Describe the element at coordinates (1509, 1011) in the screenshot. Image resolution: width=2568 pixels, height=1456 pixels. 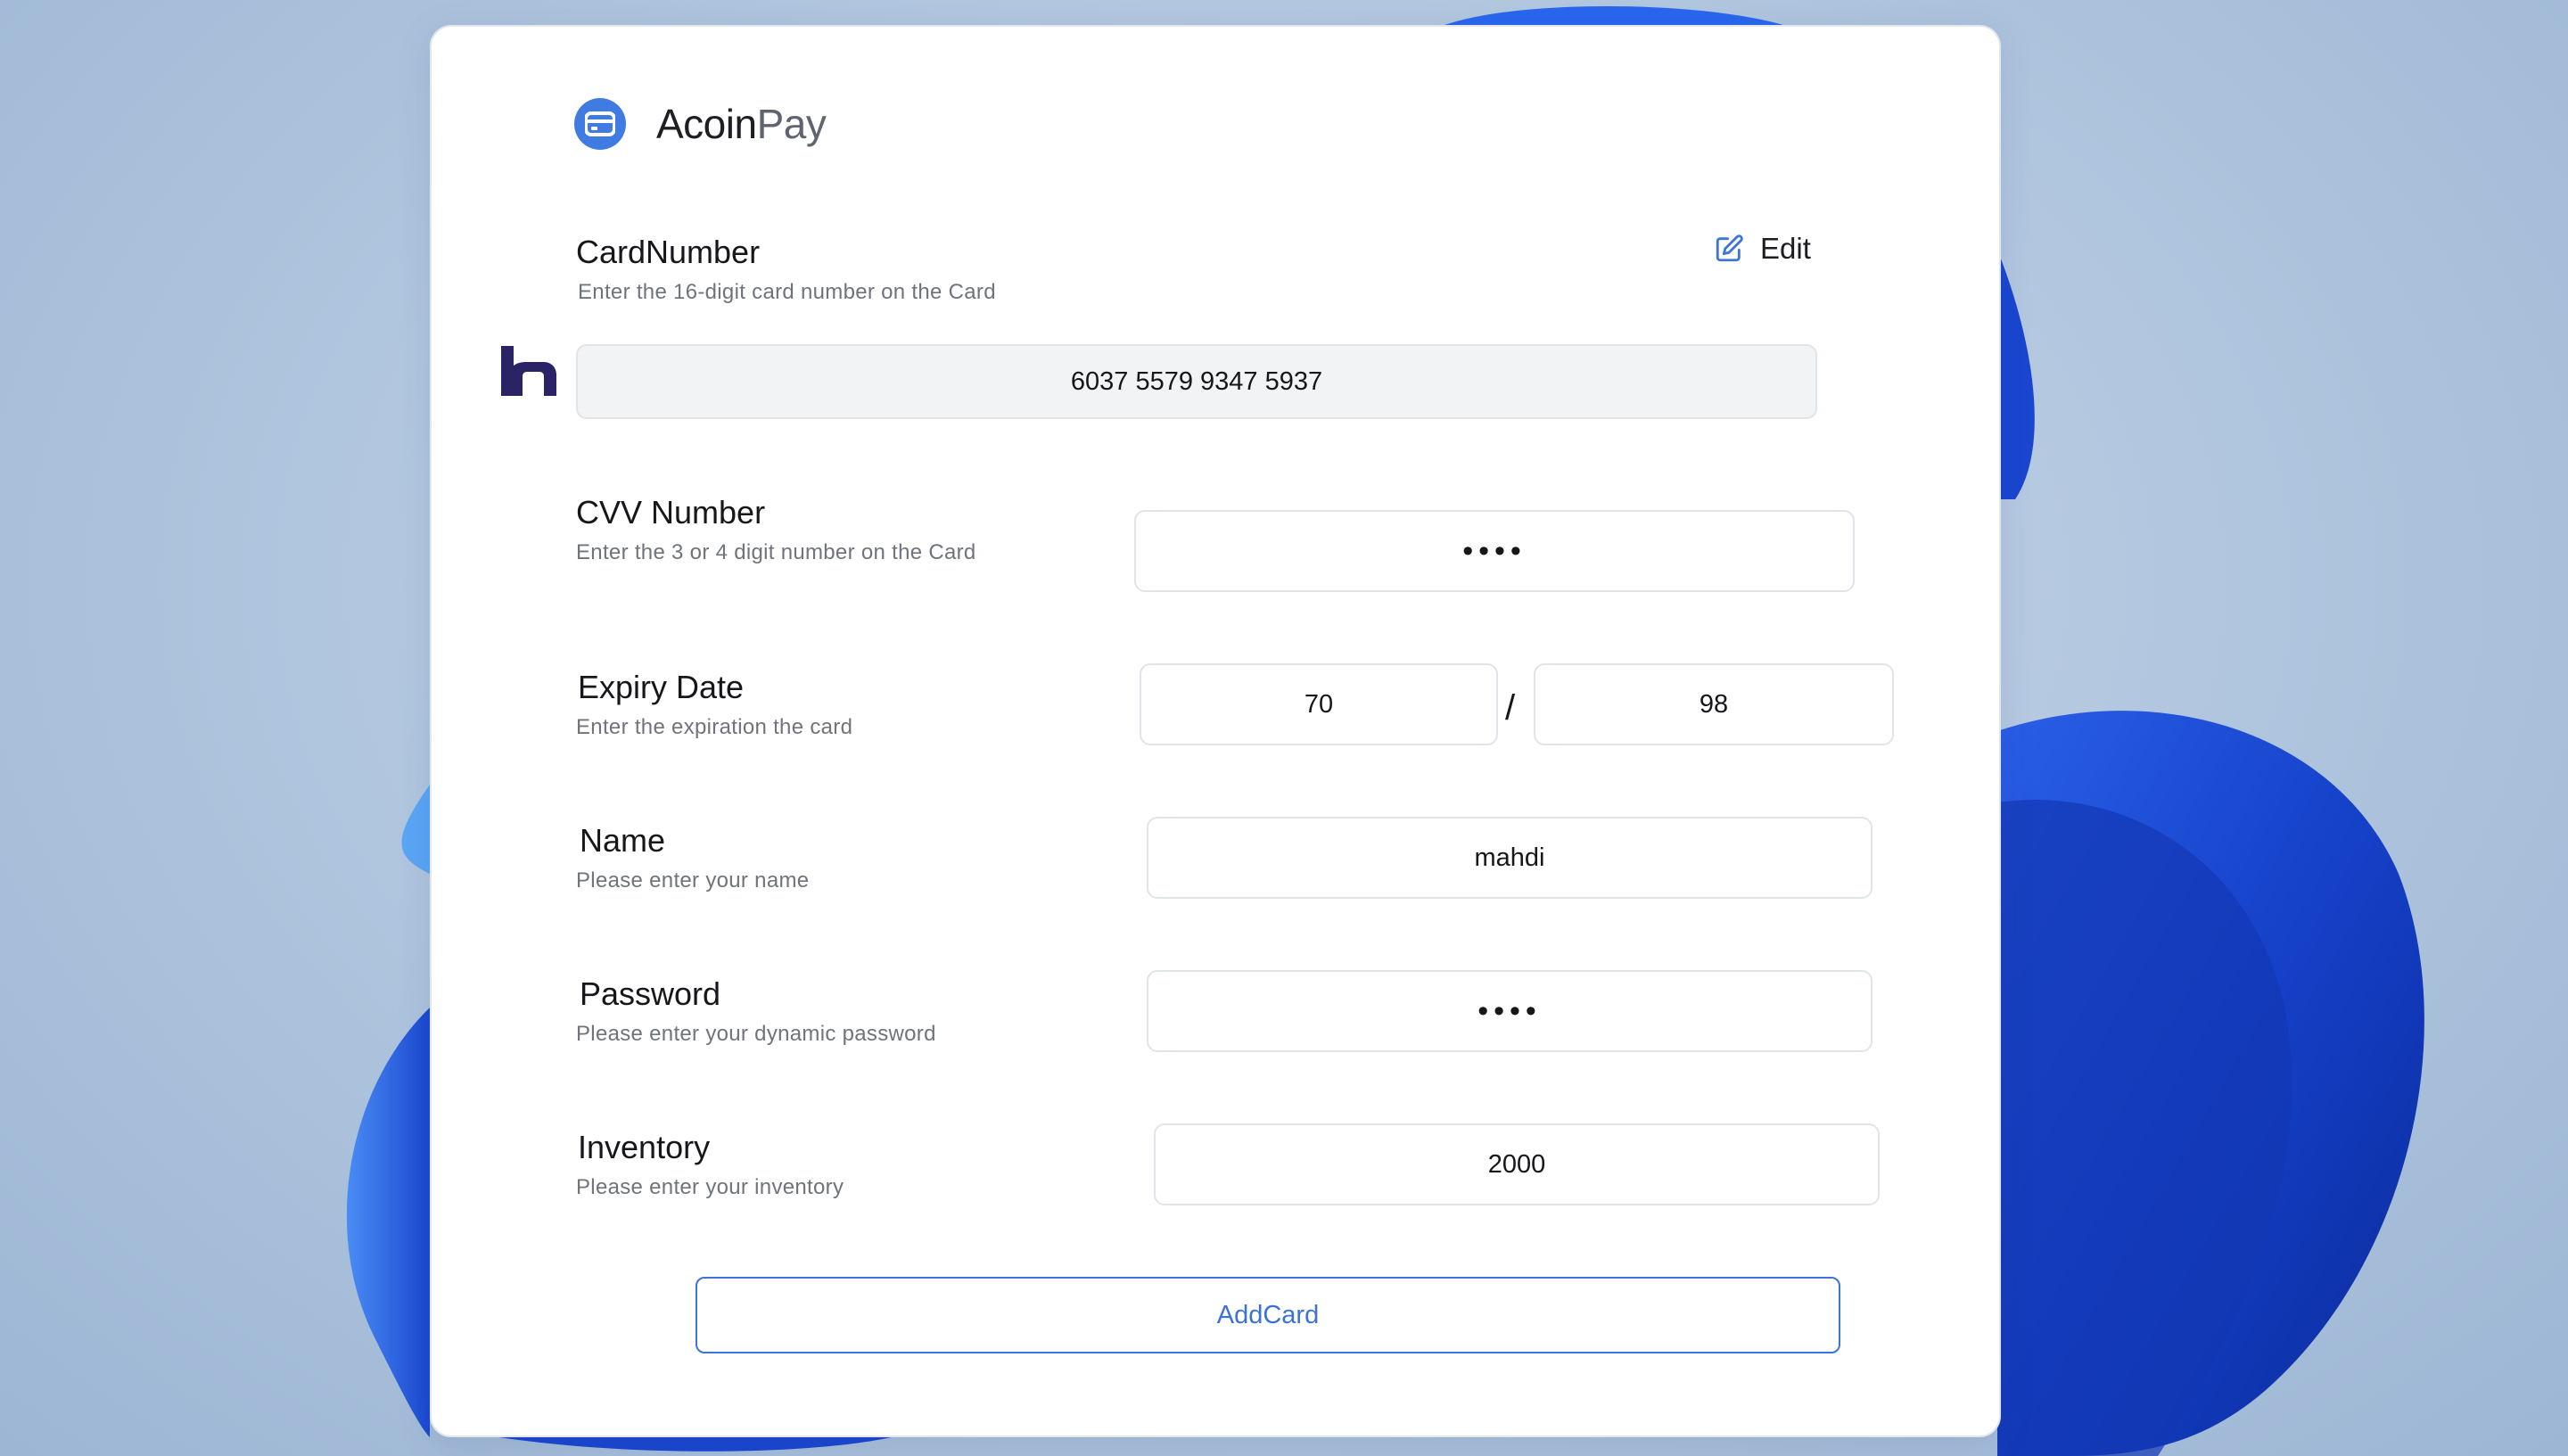
I see `password-field: ••••` at that location.